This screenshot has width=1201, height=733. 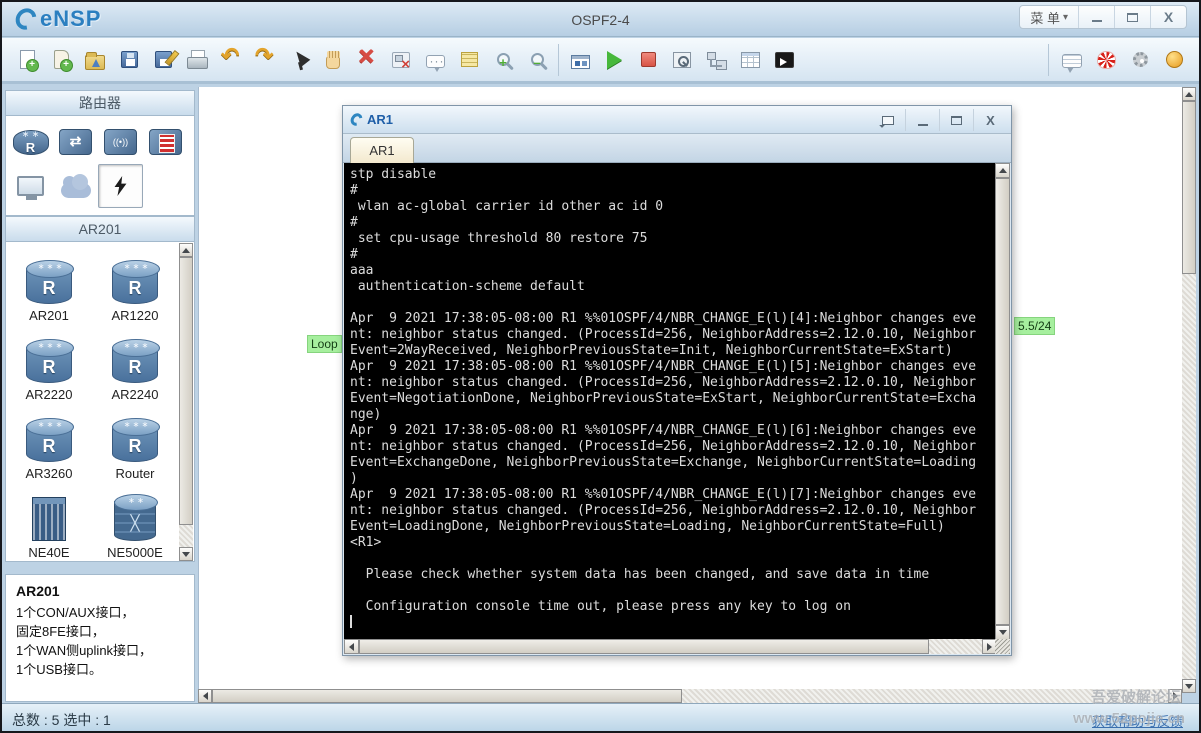 I want to click on canvas-vertical-scrollbar, so click(x=1189, y=390).